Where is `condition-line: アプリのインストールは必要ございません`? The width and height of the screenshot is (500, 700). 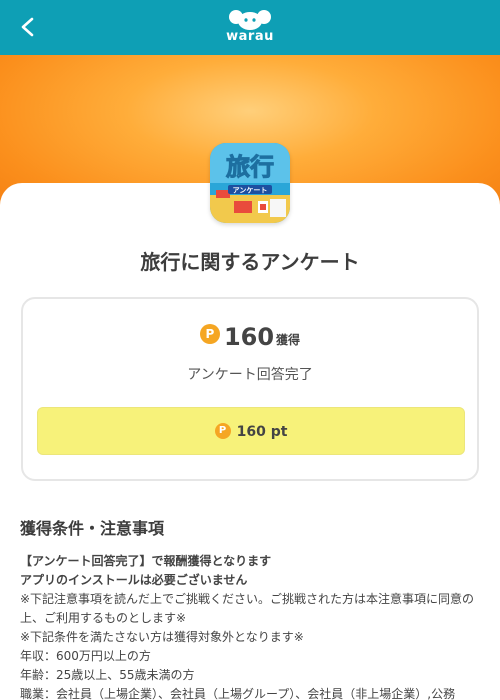
condition-line: アプリのインストールは必要ございません is located at coordinates (134, 580).